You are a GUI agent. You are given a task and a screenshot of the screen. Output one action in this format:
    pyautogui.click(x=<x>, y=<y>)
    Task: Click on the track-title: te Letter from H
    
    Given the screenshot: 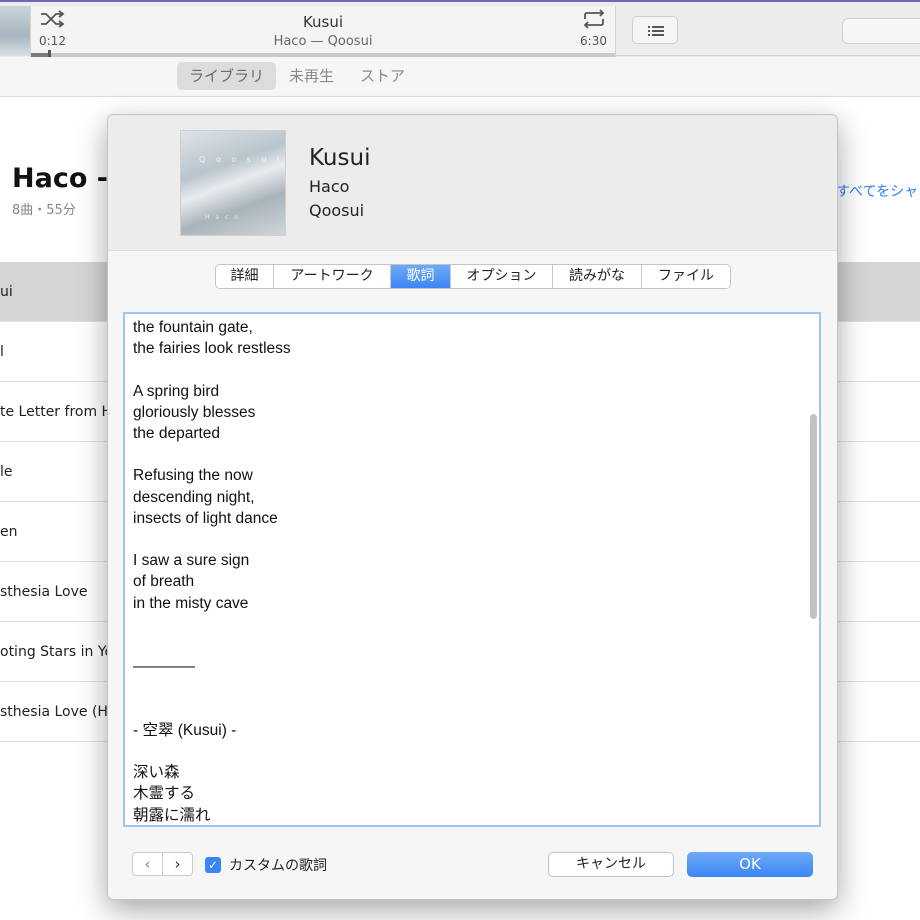 What is the action you would take?
    pyautogui.click(x=56, y=412)
    